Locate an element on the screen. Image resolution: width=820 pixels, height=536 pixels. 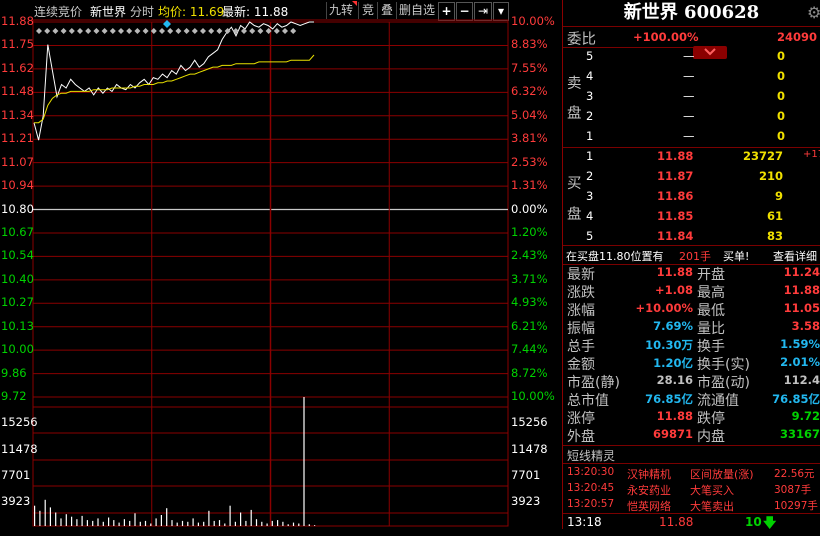
collapse-button is located at coordinates (710, 52).